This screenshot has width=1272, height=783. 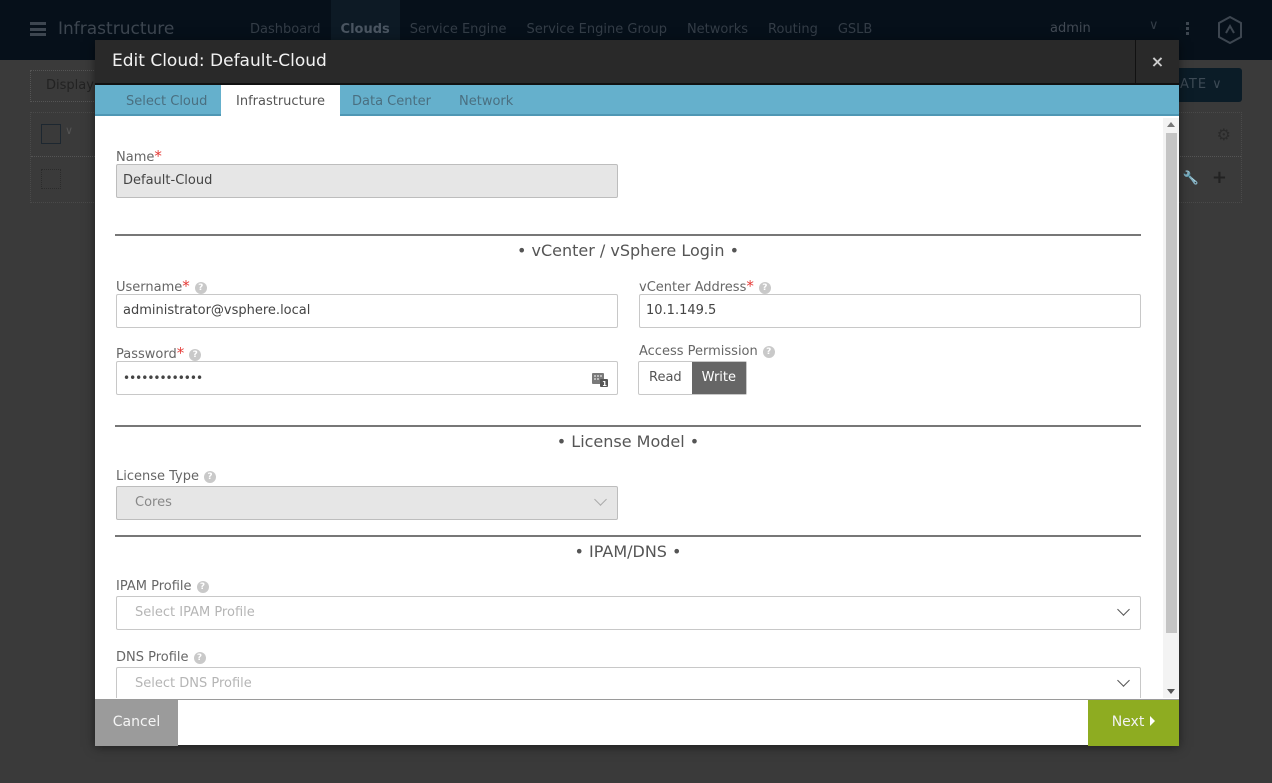 I want to click on form-scrollbar, so click(x=1171, y=408).